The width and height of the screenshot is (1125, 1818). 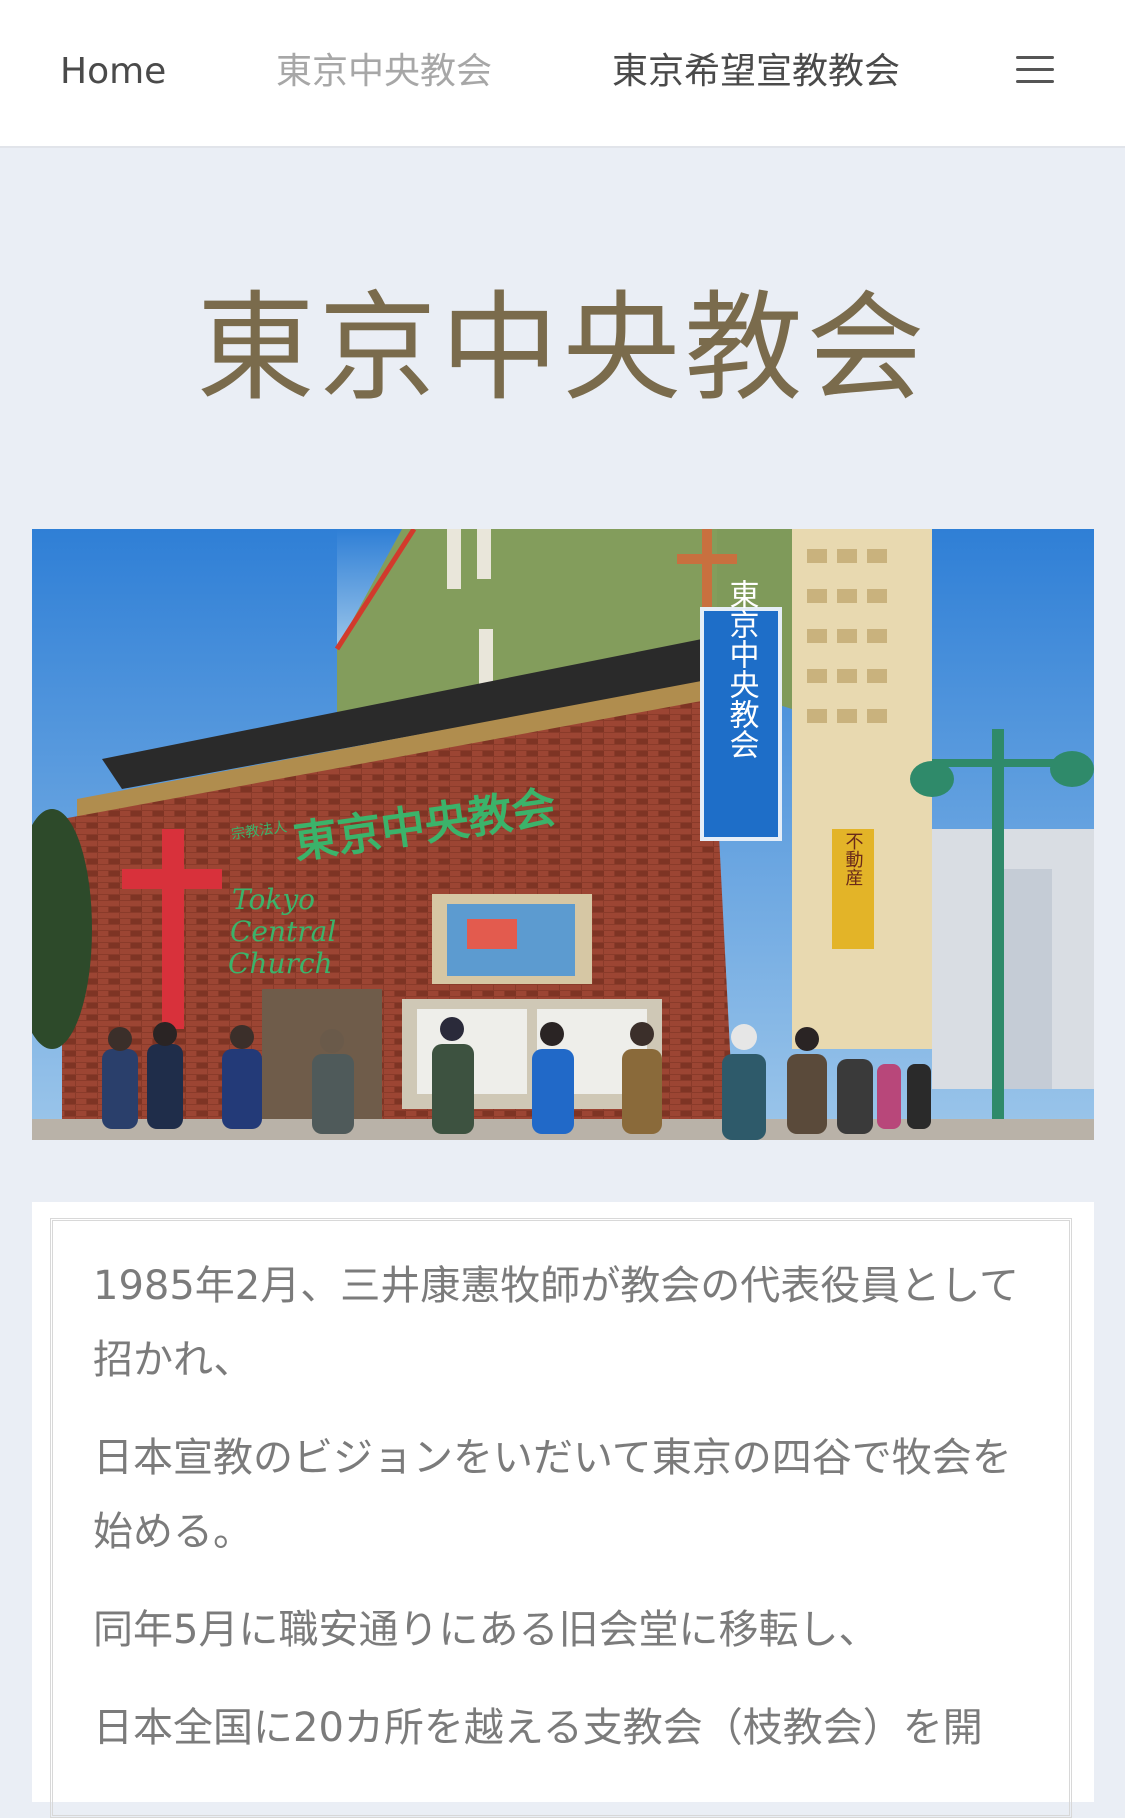 What do you see at coordinates (853, 859) in the screenshot?
I see `real-estate-sign: 不動産` at bounding box center [853, 859].